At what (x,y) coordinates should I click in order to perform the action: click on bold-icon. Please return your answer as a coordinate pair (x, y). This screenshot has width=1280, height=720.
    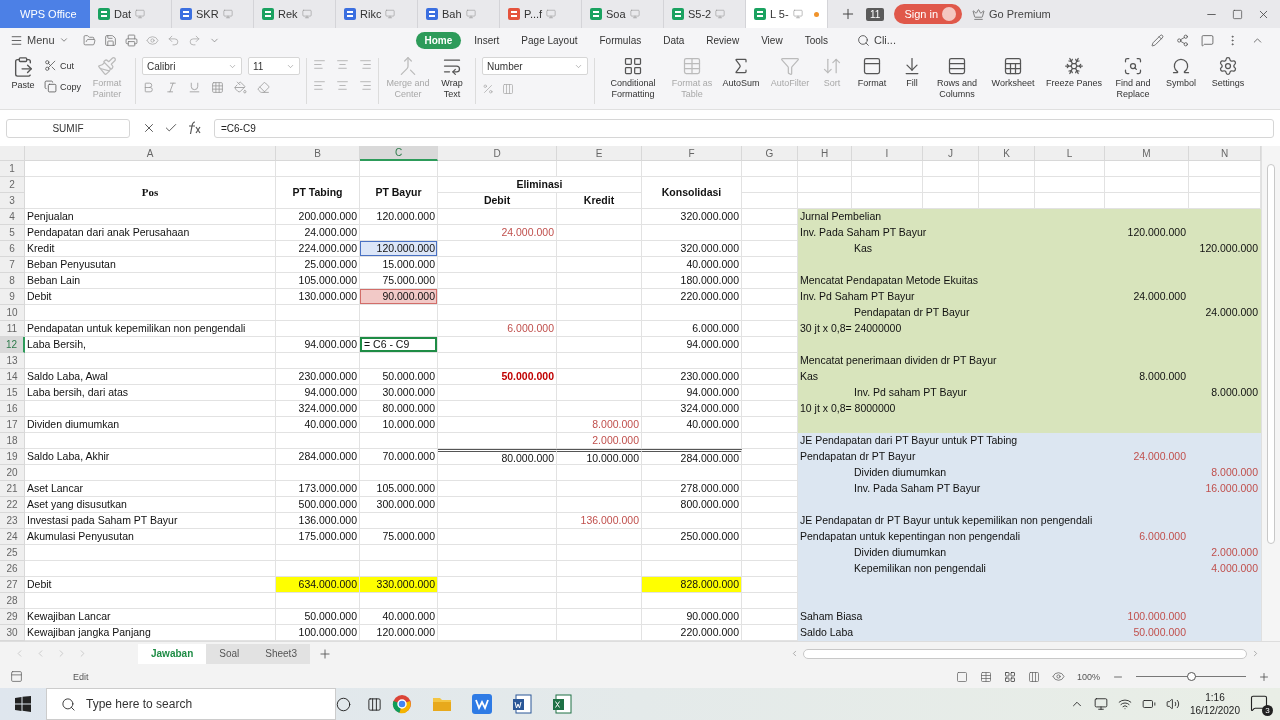
    Looking at the image, I should click on (148, 87).